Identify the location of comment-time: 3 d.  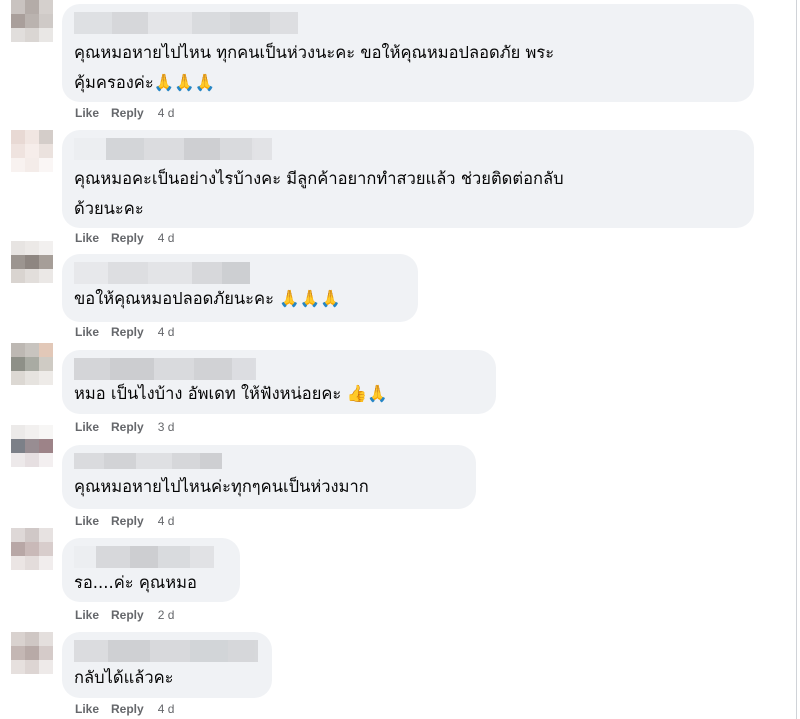
(166, 427).